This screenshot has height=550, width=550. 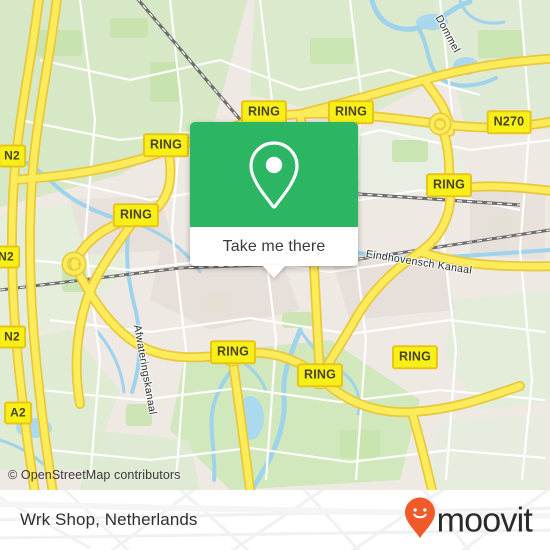 What do you see at coordinates (109, 519) in the screenshot?
I see `place-title: Wrk Shop, Netherlands` at bounding box center [109, 519].